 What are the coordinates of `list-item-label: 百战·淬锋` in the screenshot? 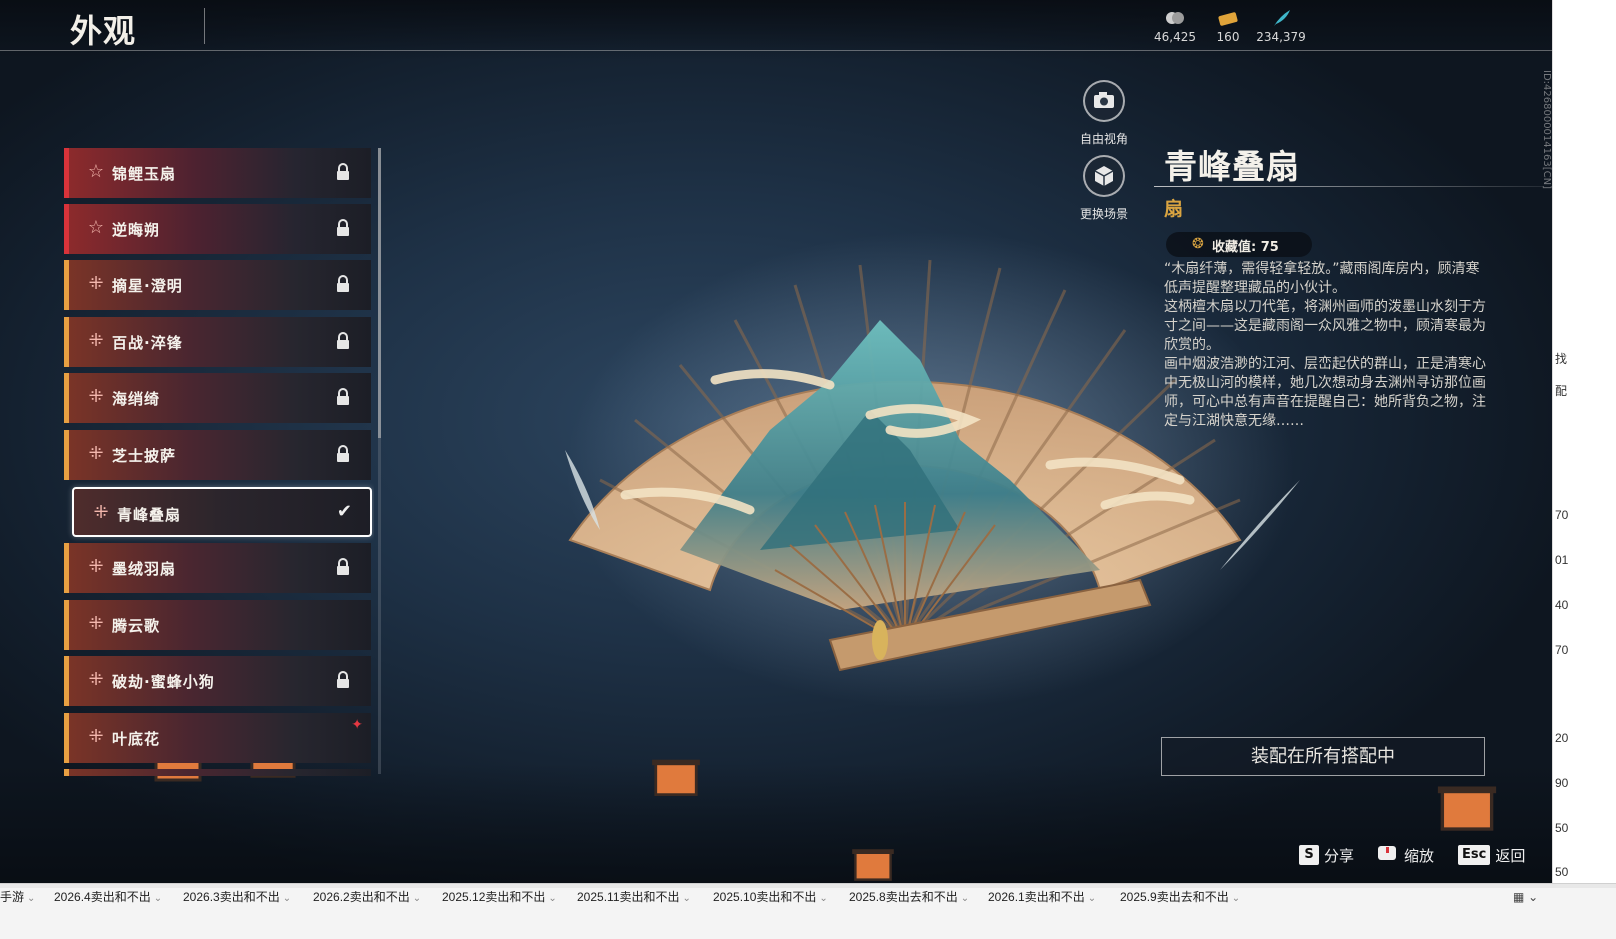 It's located at (147, 343).